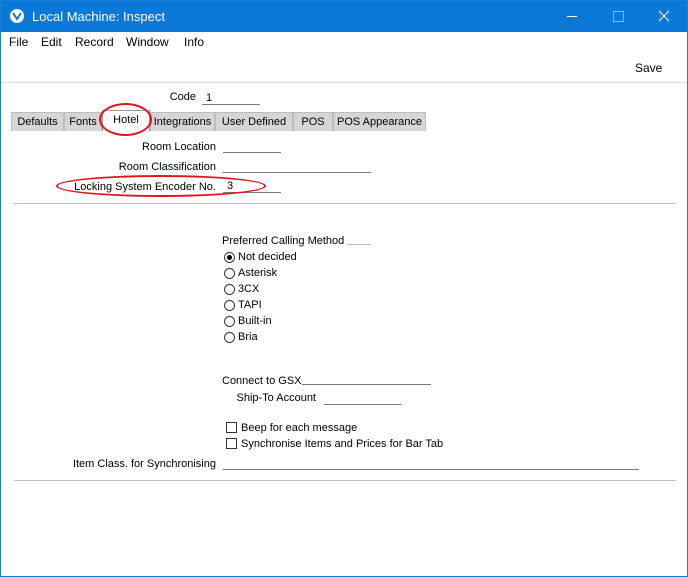 Image resolution: width=688 pixels, height=577 pixels. Describe the element at coordinates (359, 244) in the screenshot. I see `calling-method-underline` at that location.